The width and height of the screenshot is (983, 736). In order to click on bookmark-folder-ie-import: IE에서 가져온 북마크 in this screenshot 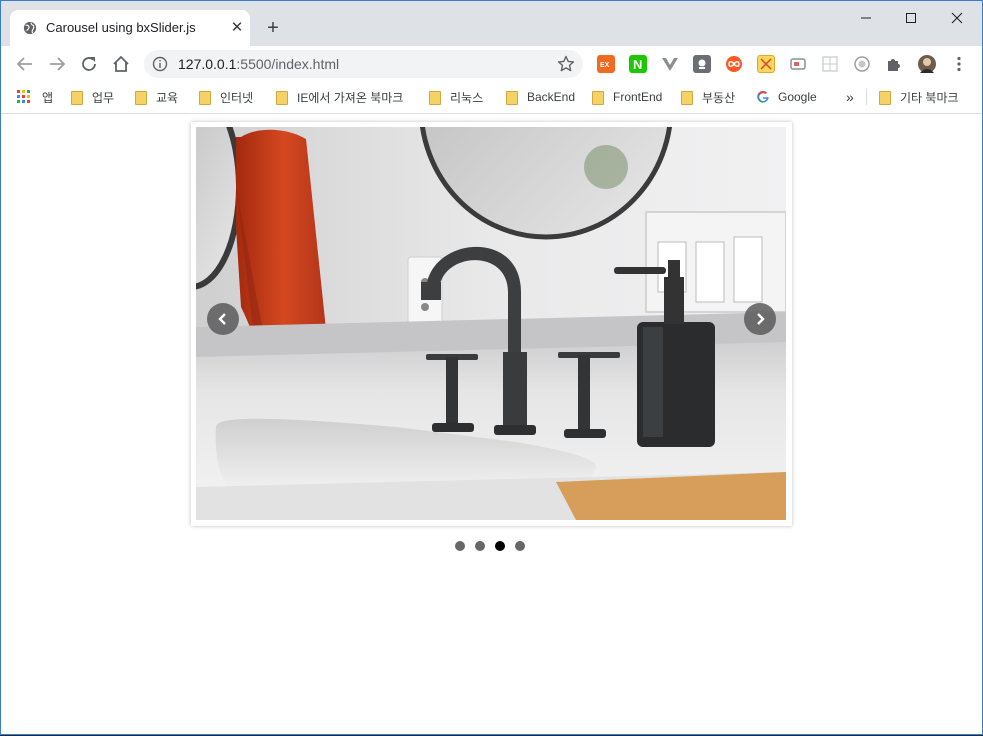, I will do `click(339, 97)`.